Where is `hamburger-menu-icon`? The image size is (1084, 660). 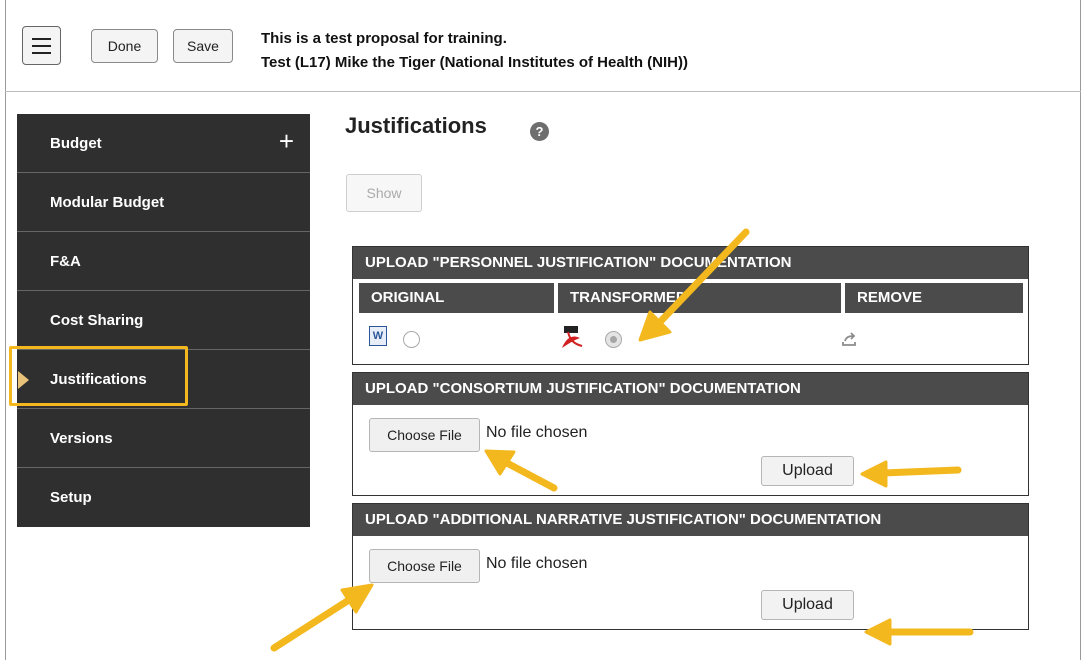
hamburger-menu-icon is located at coordinates (41, 45).